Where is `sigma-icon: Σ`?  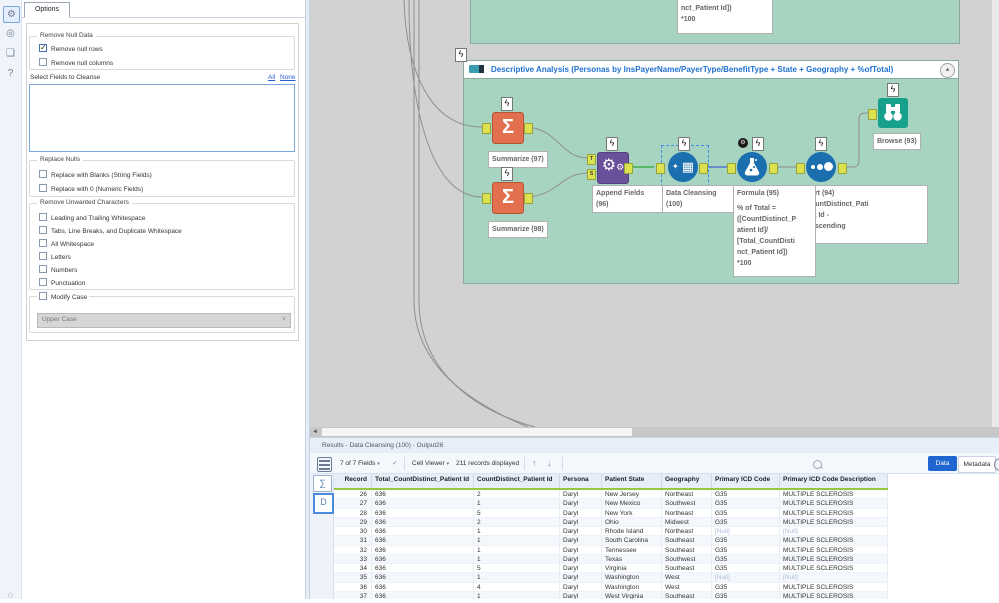 sigma-icon: Σ is located at coordinates (507, 197).